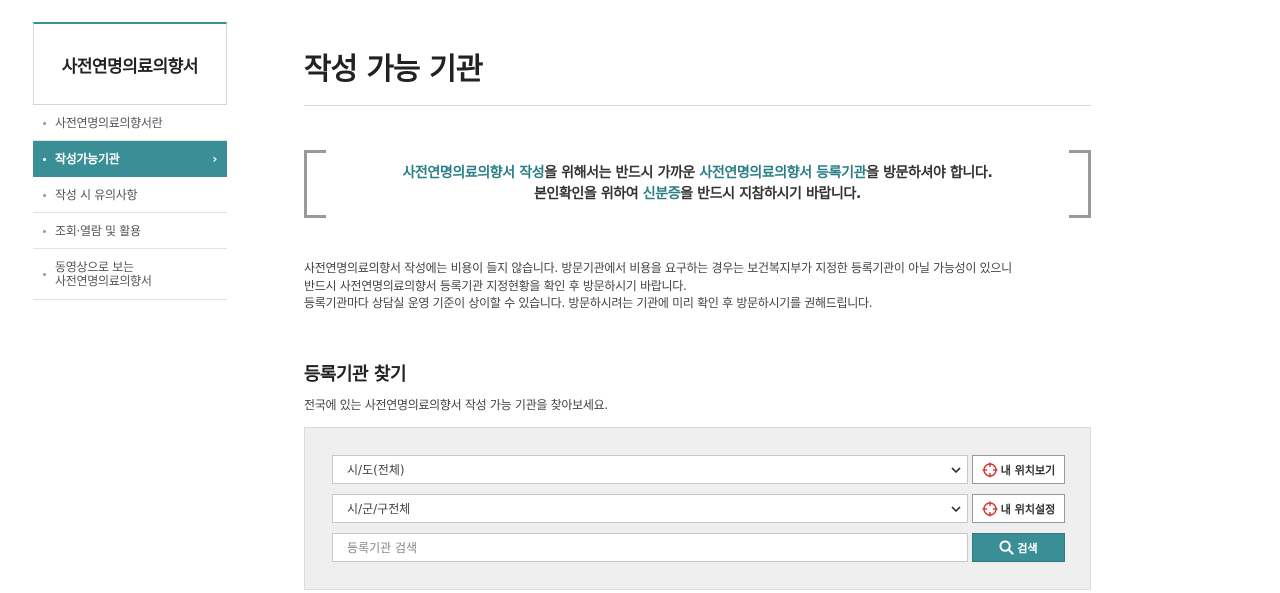 This screenshot has width=1280, height=593. What do you see at coordinates (98, 231) in the screenshot?
I see `sidebar-item-label: 조회·열람 및 활용` at bounding box center [98, 231].